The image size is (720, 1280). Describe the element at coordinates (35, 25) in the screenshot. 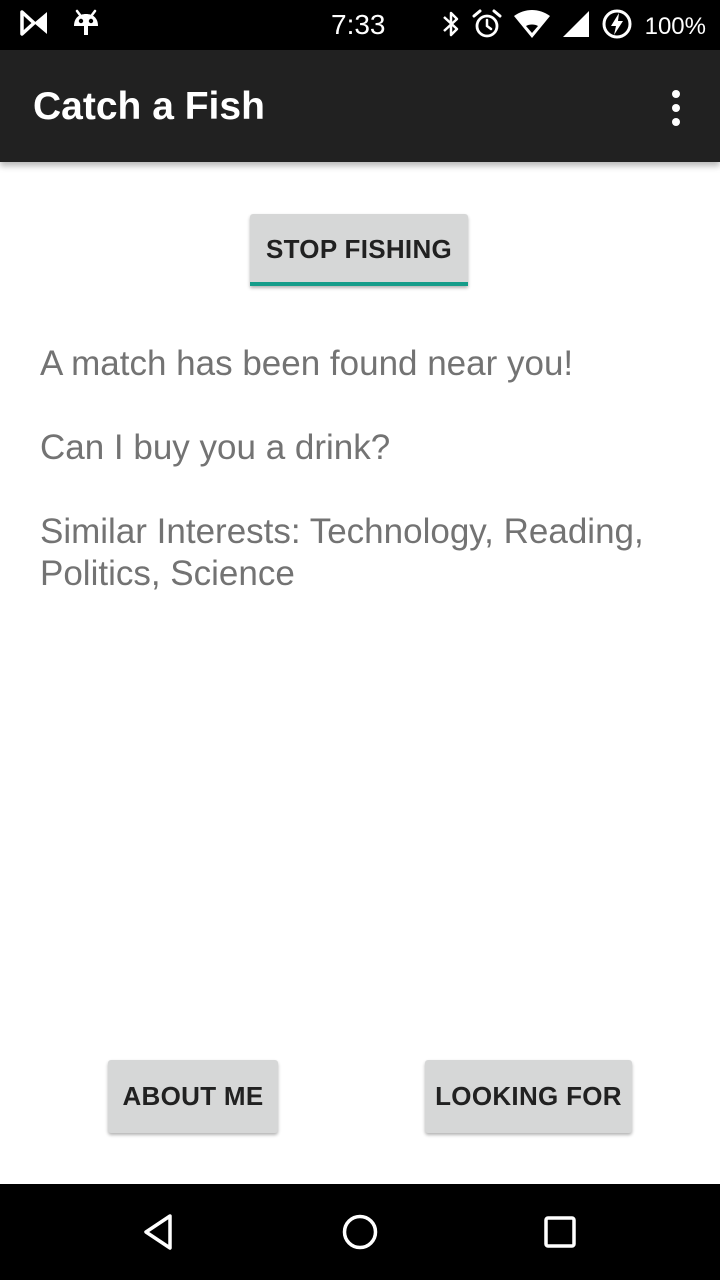

I see `media-notification-icon` at that location.